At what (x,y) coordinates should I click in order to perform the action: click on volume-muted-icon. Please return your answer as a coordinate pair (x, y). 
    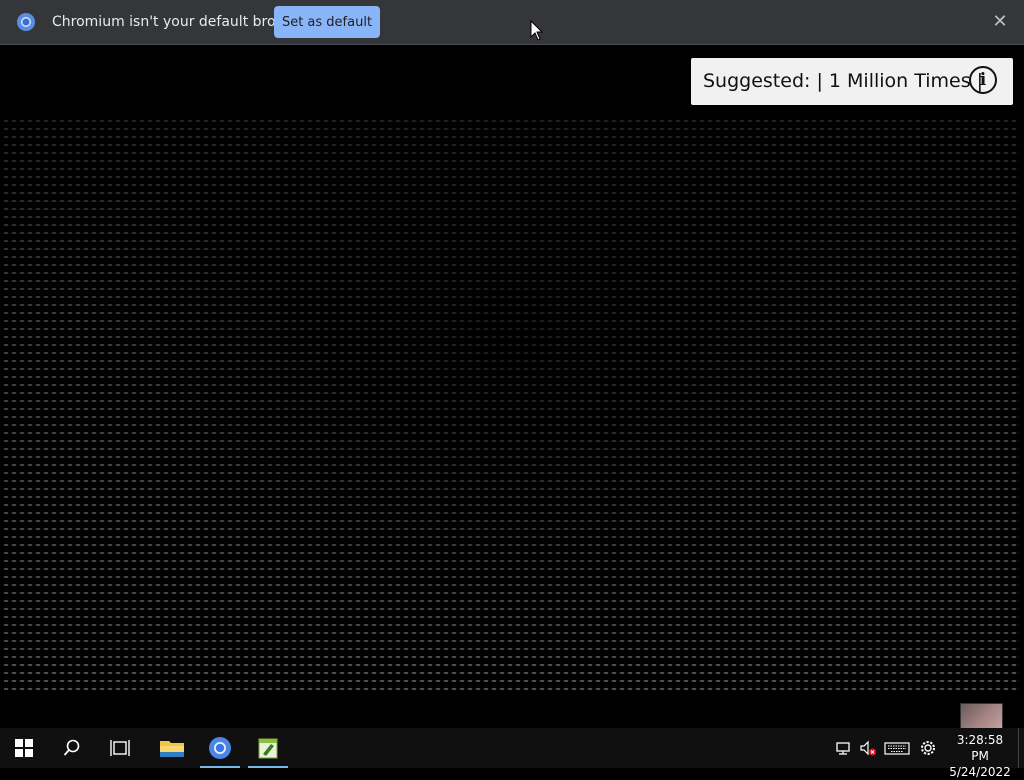
    Looking at the image, I should click on (868, 748).